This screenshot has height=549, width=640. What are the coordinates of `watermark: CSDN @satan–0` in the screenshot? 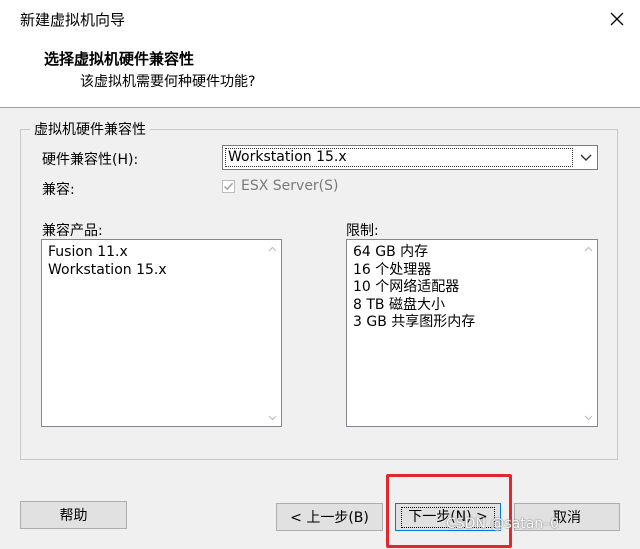 It's located at (503, 524).